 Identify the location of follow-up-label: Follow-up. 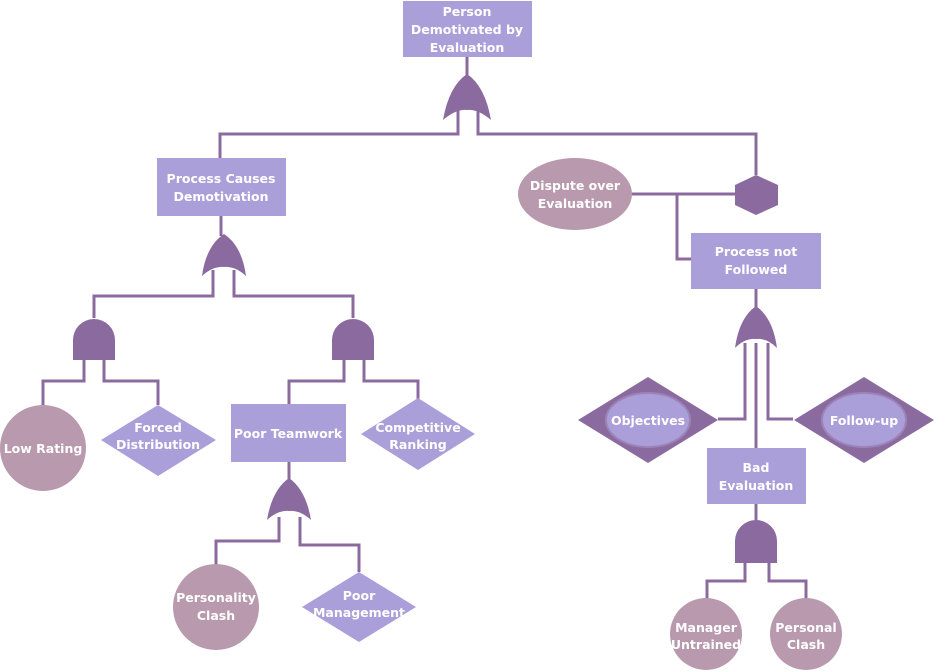
(864, 420).